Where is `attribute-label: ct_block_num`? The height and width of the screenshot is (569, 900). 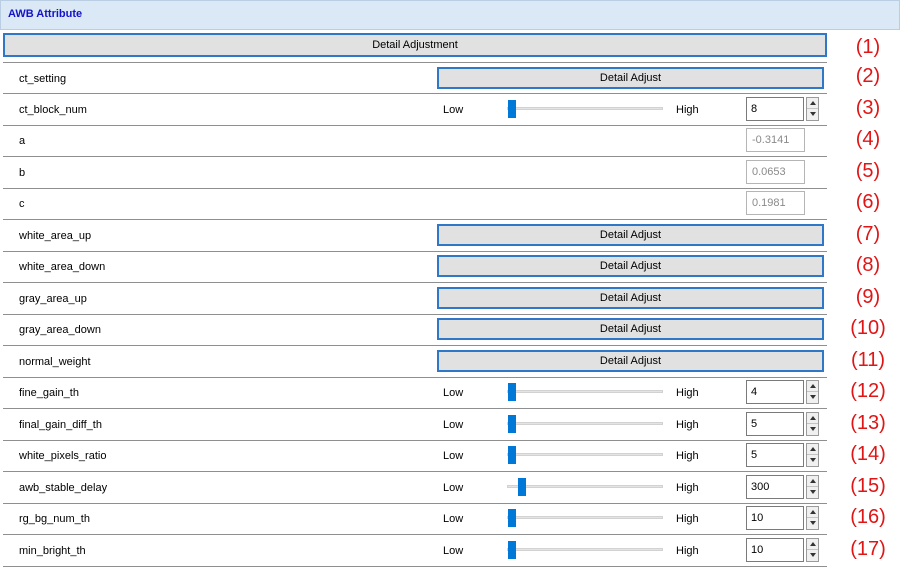
attribute-label: ct_block_num is located at coordinates (53, 110).